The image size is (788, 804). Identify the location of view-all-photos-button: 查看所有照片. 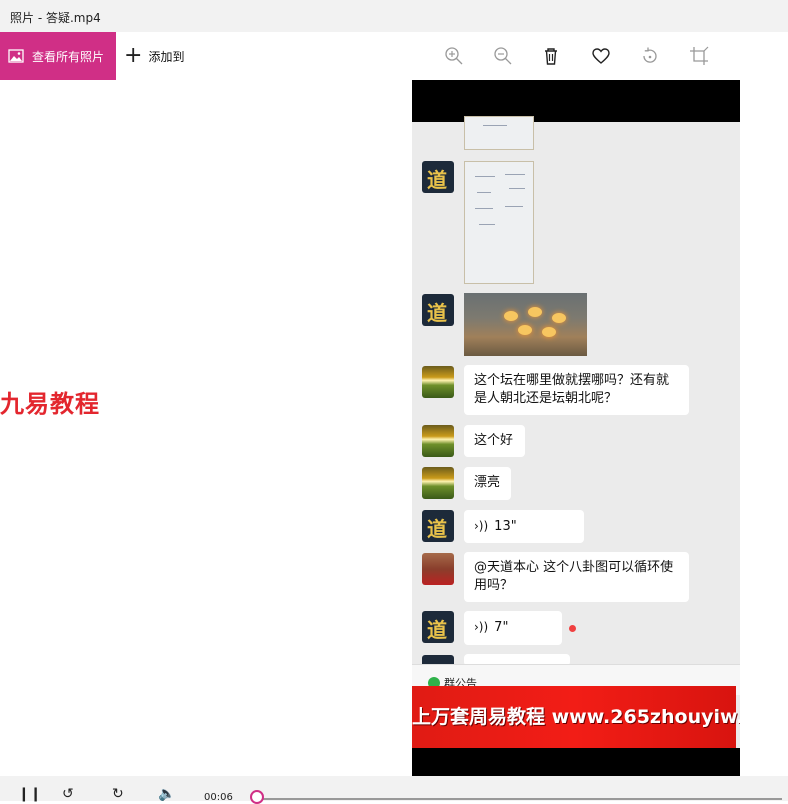
(58, 56).